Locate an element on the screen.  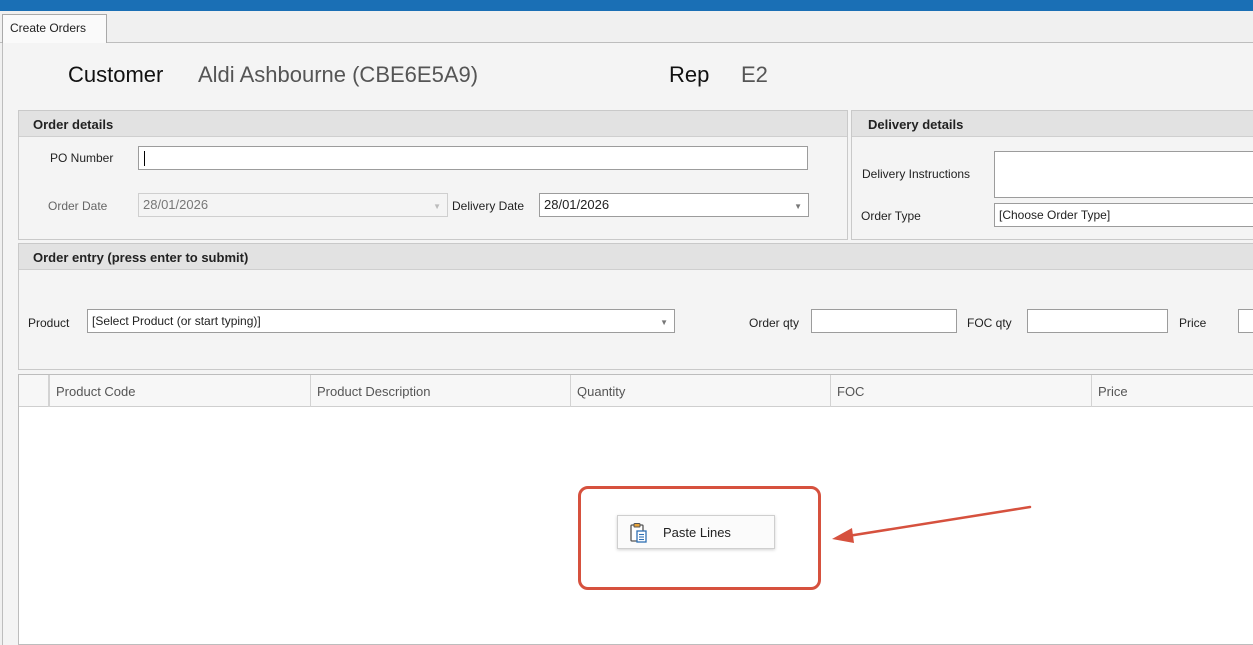
paste-lines-menu-item: Paste Lines is located at coordinates (697, 533).